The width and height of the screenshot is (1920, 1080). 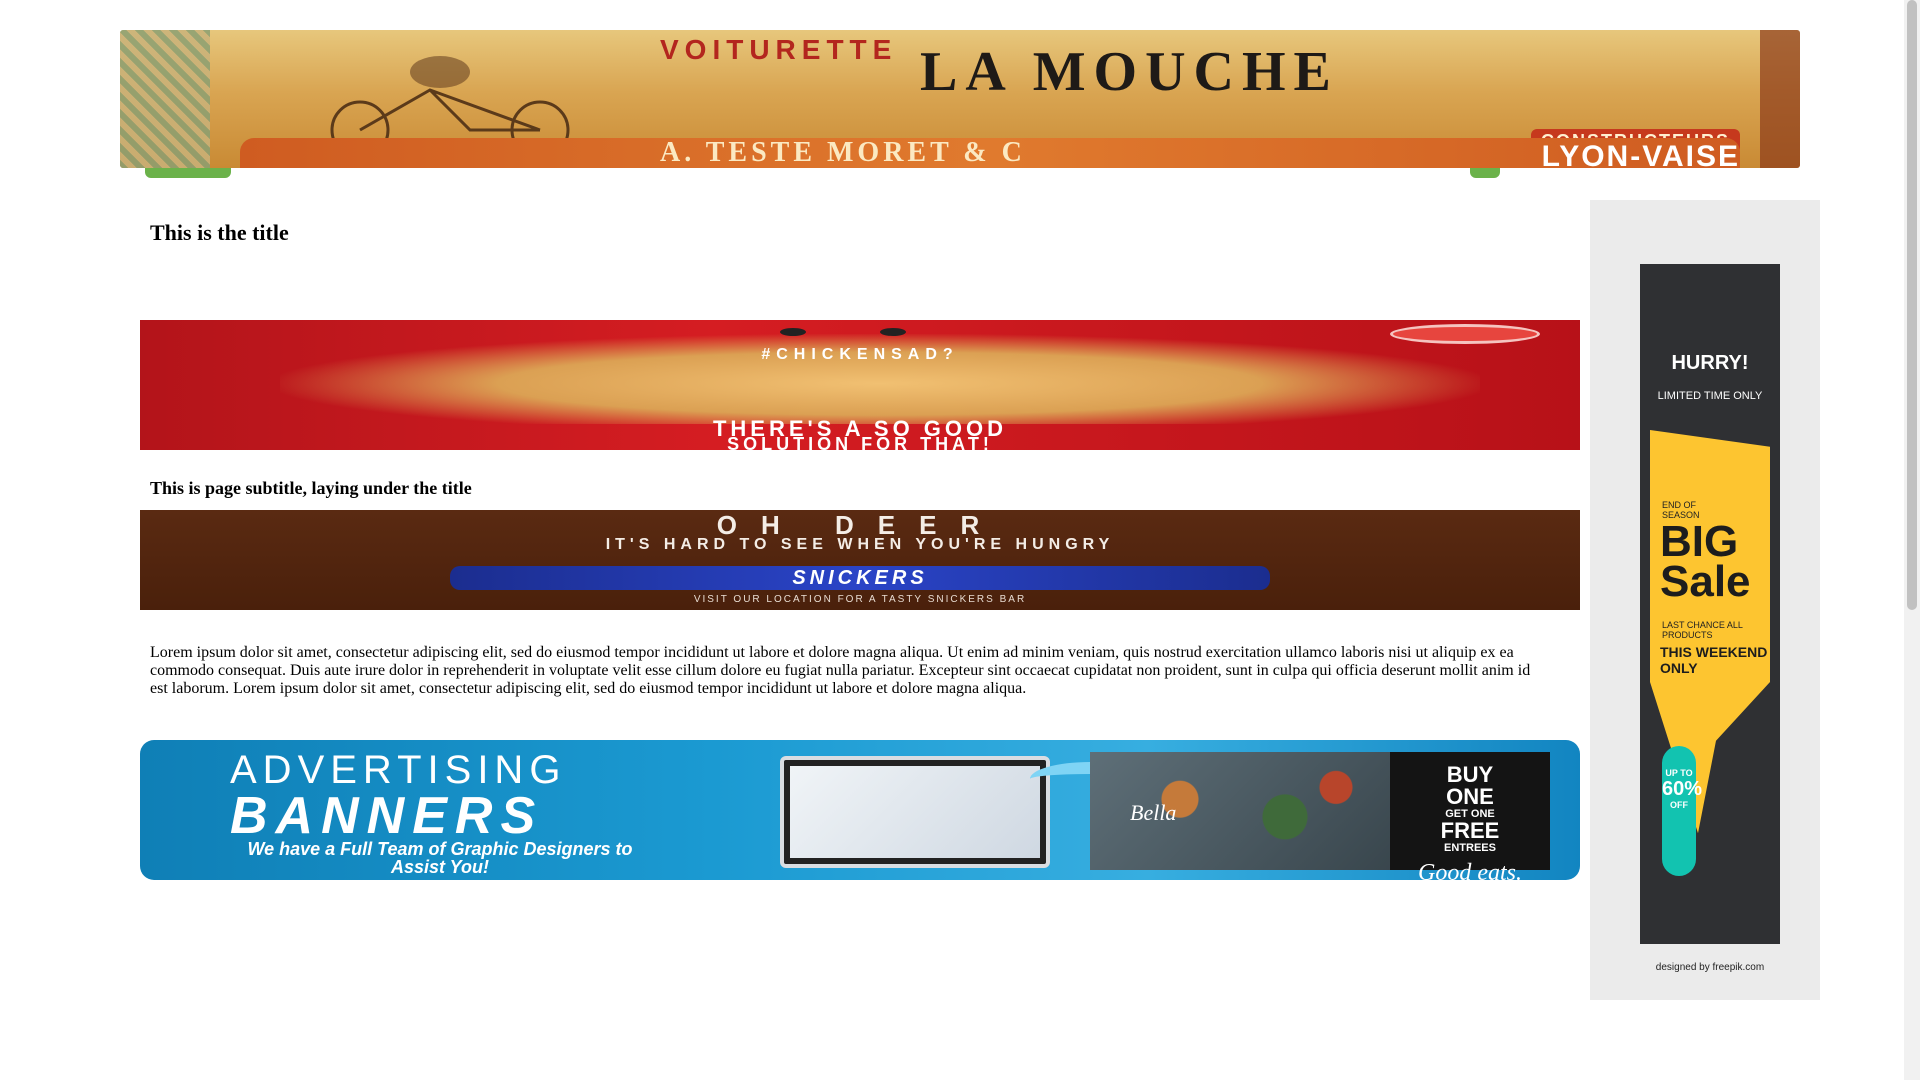 I want to click on snickers-logo: SNICKERS, so click(x=860, y=578).